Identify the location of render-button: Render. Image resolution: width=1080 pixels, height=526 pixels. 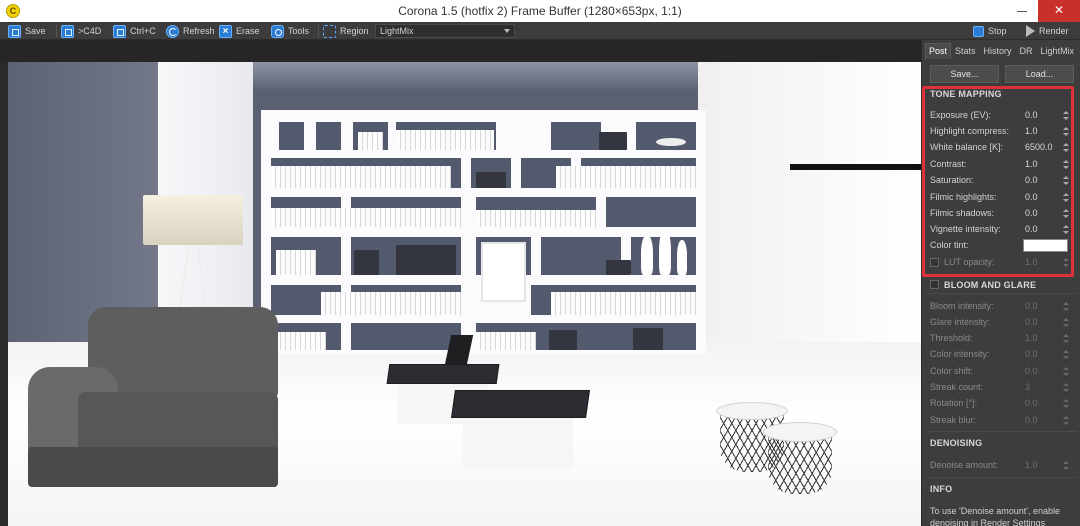
(1047, 31).